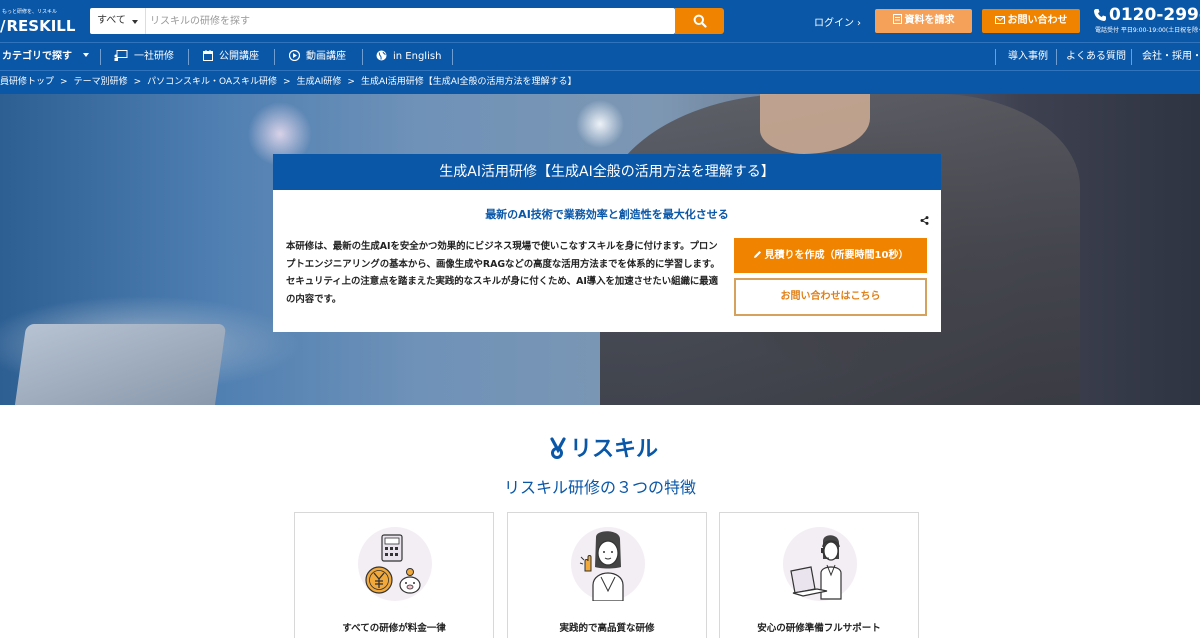 The width and height of the screenshot is (1200, 638). I want to click on whiteboard-icon, so click(121, 55).